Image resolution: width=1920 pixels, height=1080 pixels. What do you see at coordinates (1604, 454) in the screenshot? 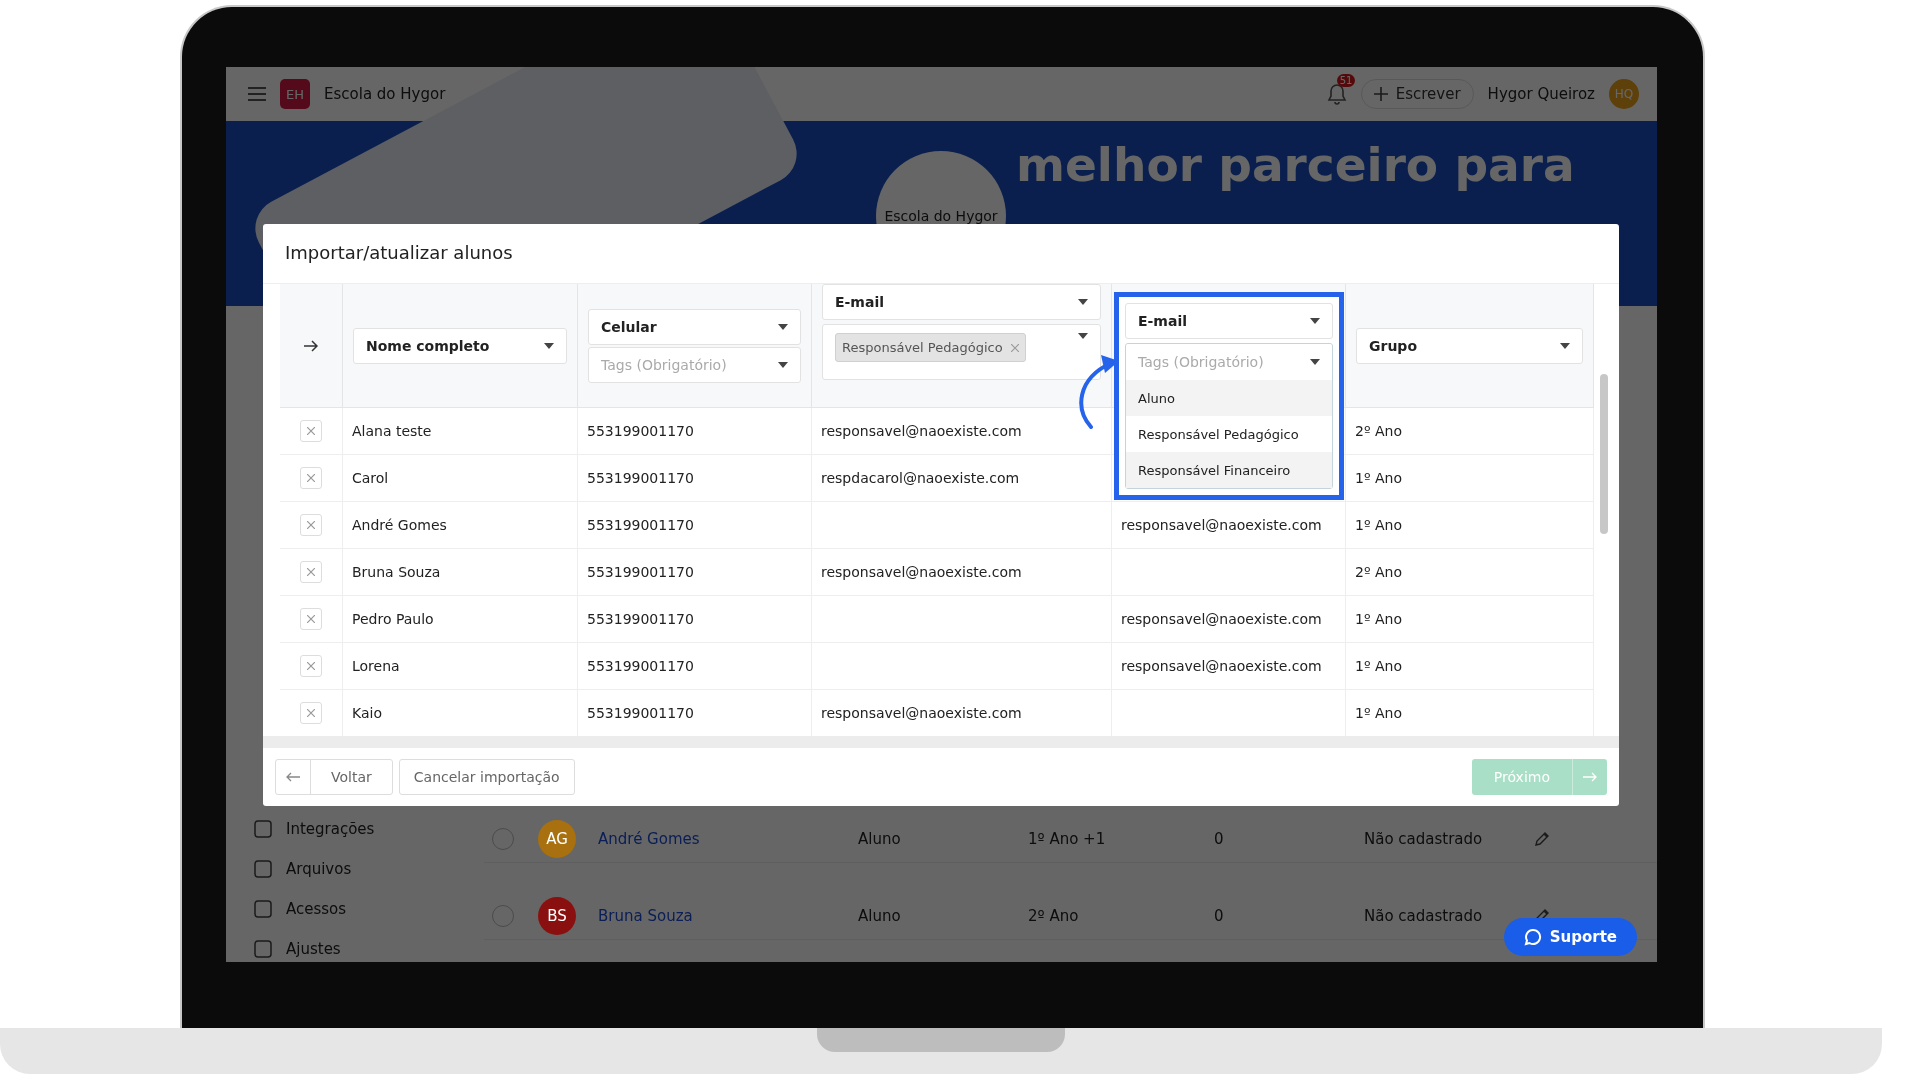
I see `vertical-scrollbar` at bounding box center [1604, 454].